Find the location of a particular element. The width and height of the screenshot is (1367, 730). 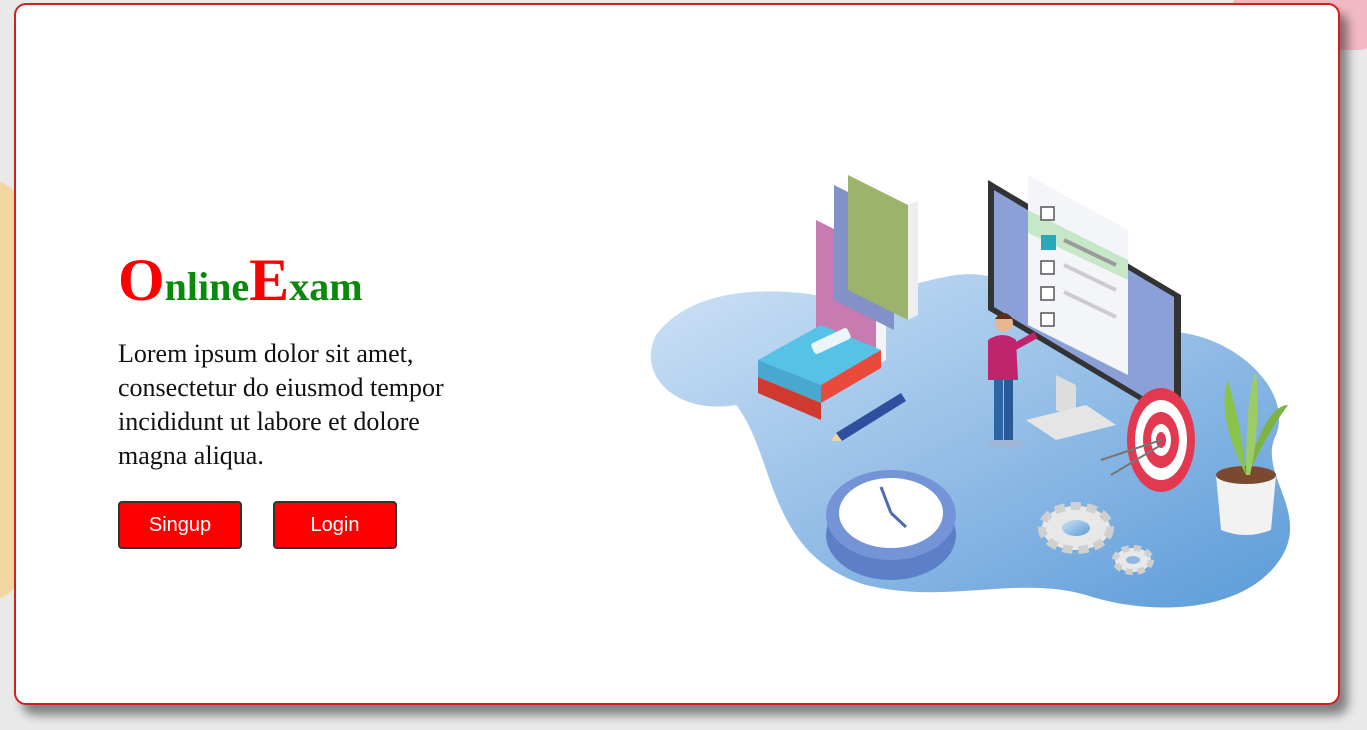

brand-text-xam: xam is located at coordinates (326, 286).